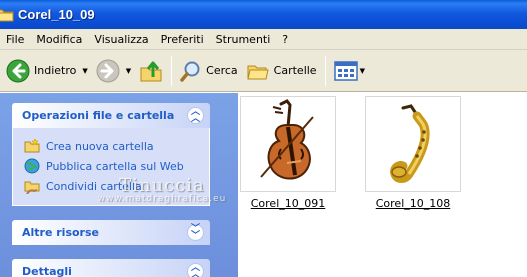 Image resolution: width=527 pixels, height=277 pixels. I want to click on task-publish-web: Pubblica cartella sul Web, so click(116, 166).